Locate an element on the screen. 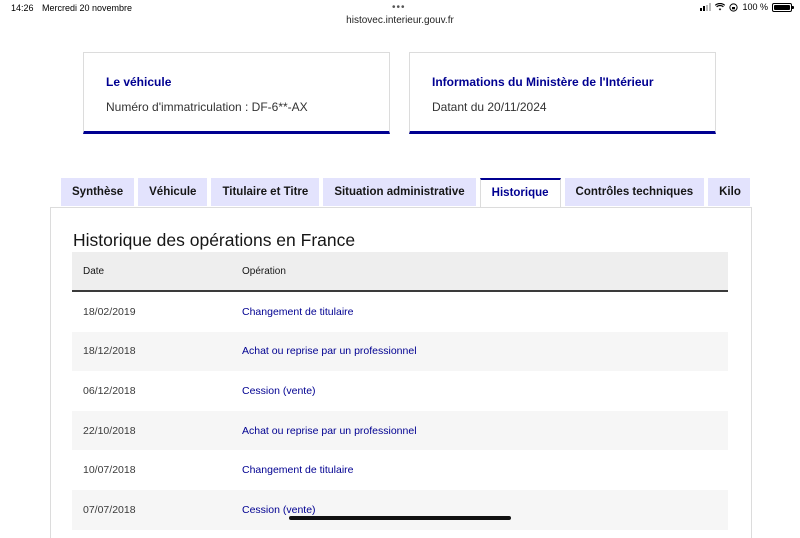 The image size is (800, 538). orientation-lock-icon is located at coordinates (734, 7).